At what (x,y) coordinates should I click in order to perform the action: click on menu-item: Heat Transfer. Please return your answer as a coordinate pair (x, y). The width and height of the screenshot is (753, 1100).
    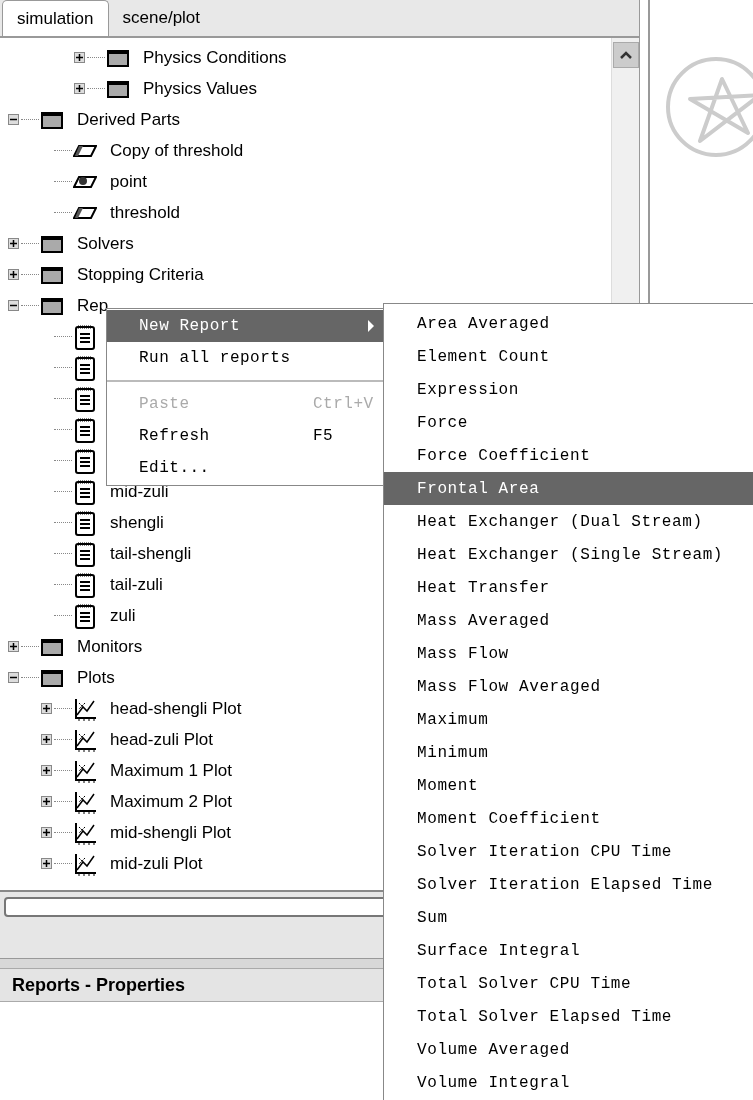
    Looking at the image, I should click on (568, 587).